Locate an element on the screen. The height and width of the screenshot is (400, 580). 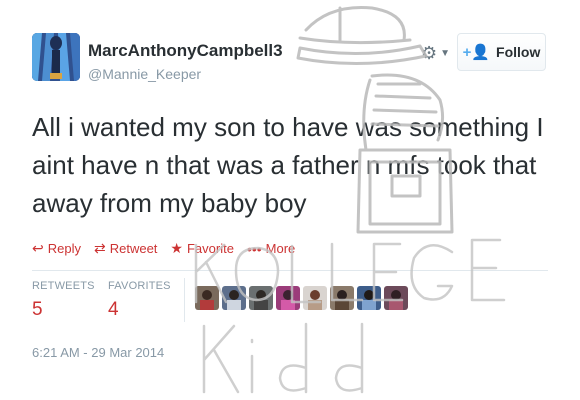
author-avatar is located at coordinates (56, 57).